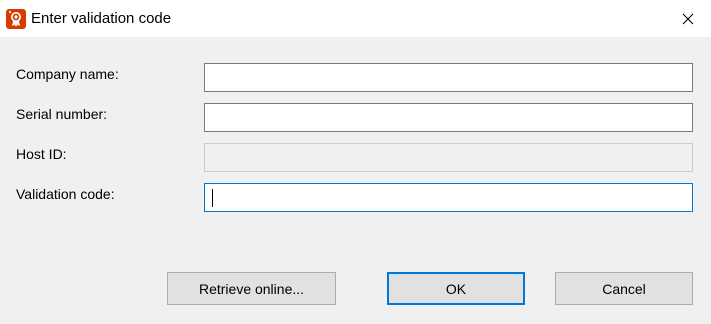  What do you see at coordinates (448, 157) in the screenshot?
I see `host-id-field` at bounding box center [448, 157].